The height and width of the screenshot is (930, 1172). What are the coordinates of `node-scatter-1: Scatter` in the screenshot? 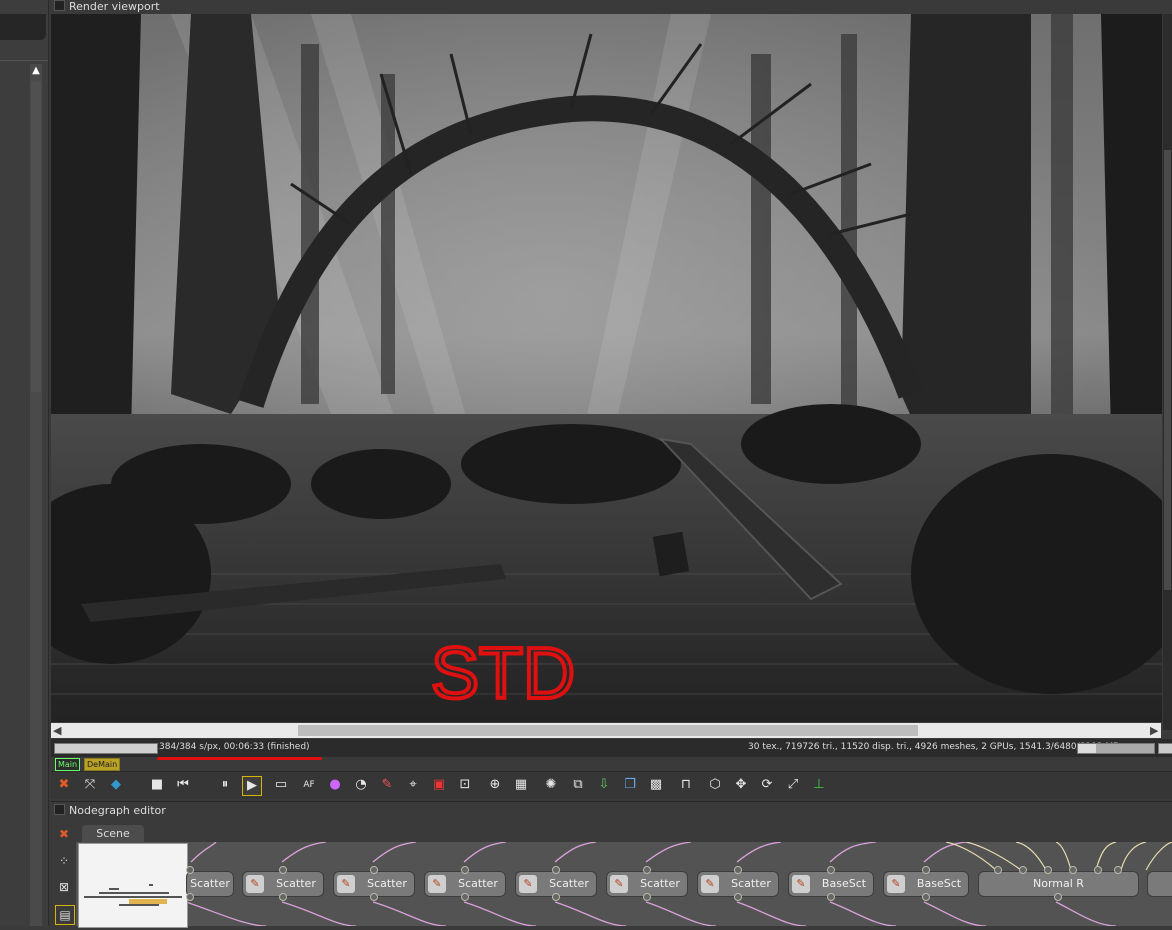 It's located at (210, 884).